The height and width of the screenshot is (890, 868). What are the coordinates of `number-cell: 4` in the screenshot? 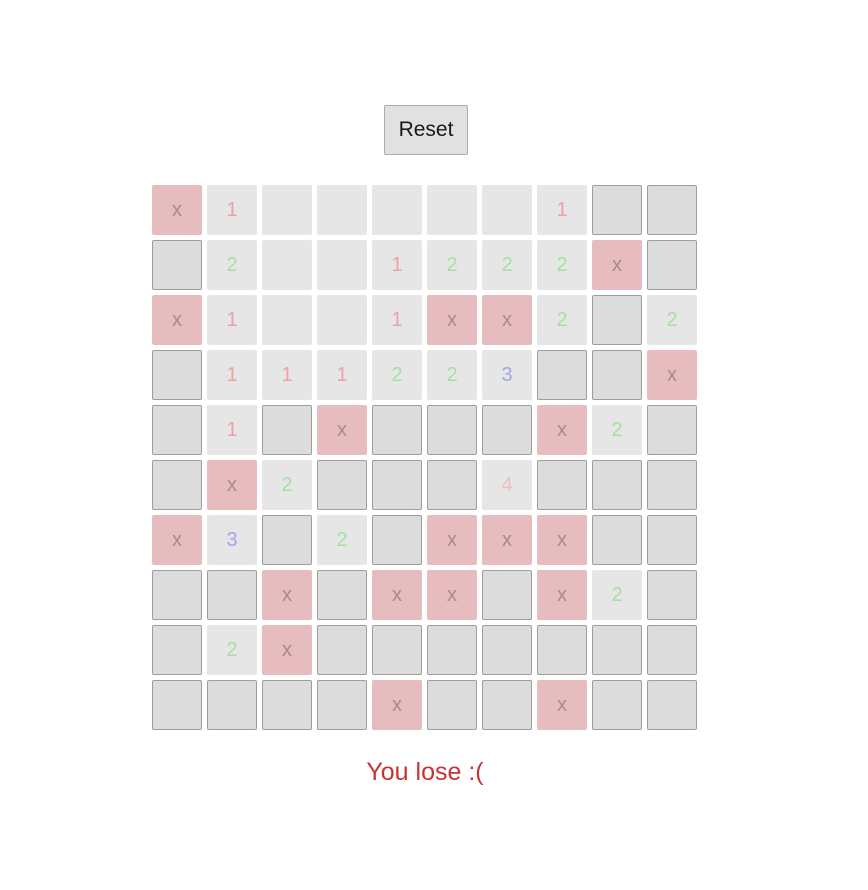 It's located at (507, 485).